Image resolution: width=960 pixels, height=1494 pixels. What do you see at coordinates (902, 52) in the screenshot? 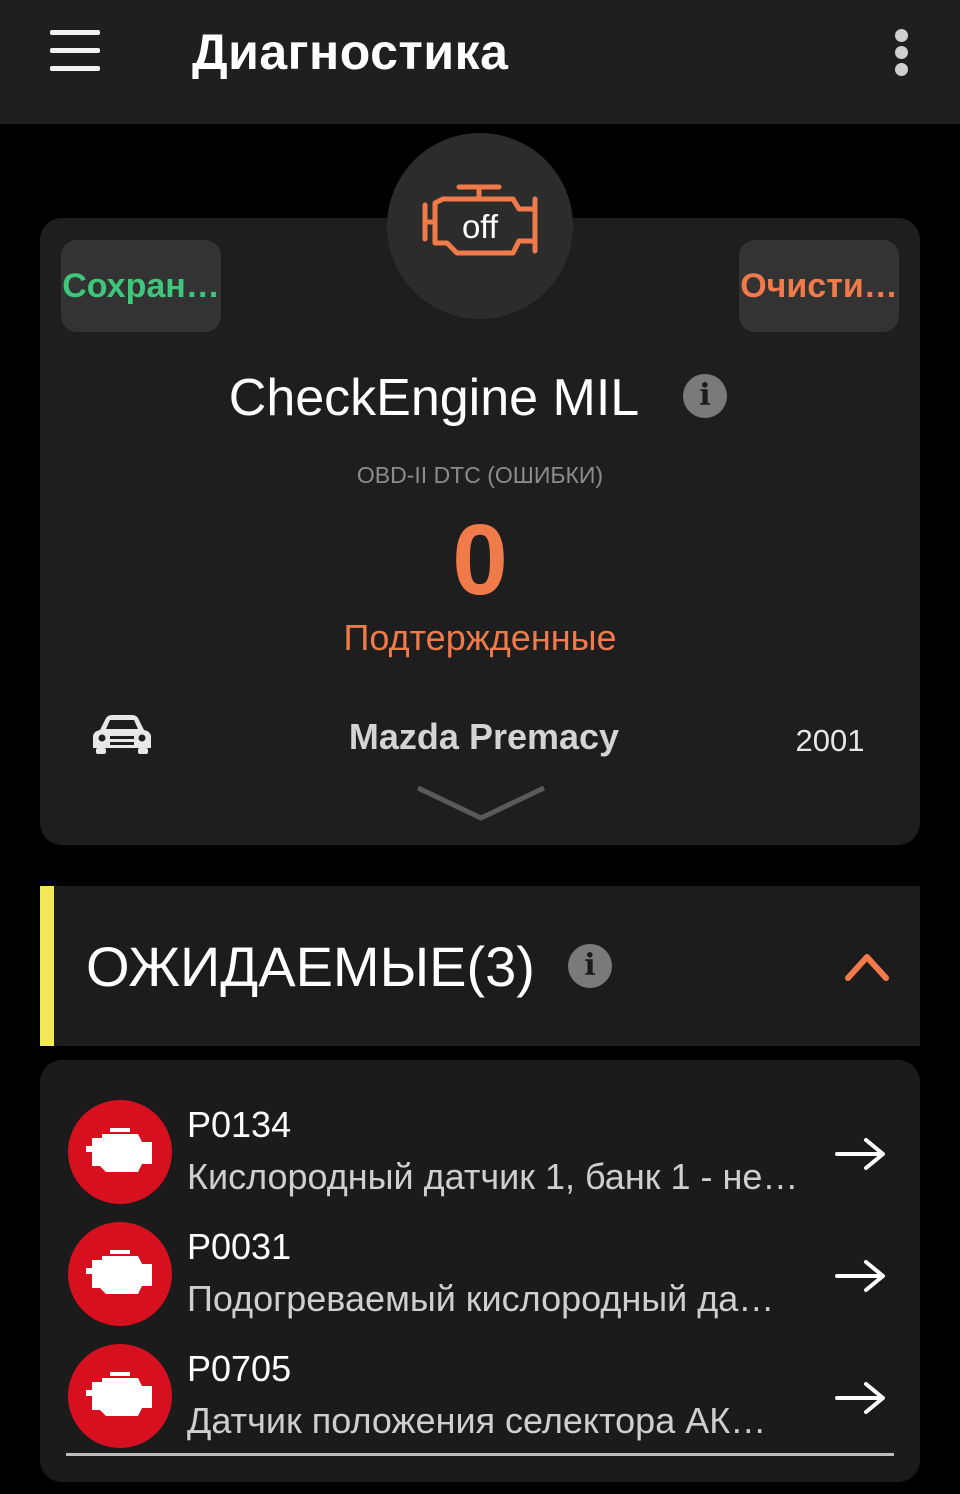
I see `more-vert-icon` at bounding box center [902, 52].